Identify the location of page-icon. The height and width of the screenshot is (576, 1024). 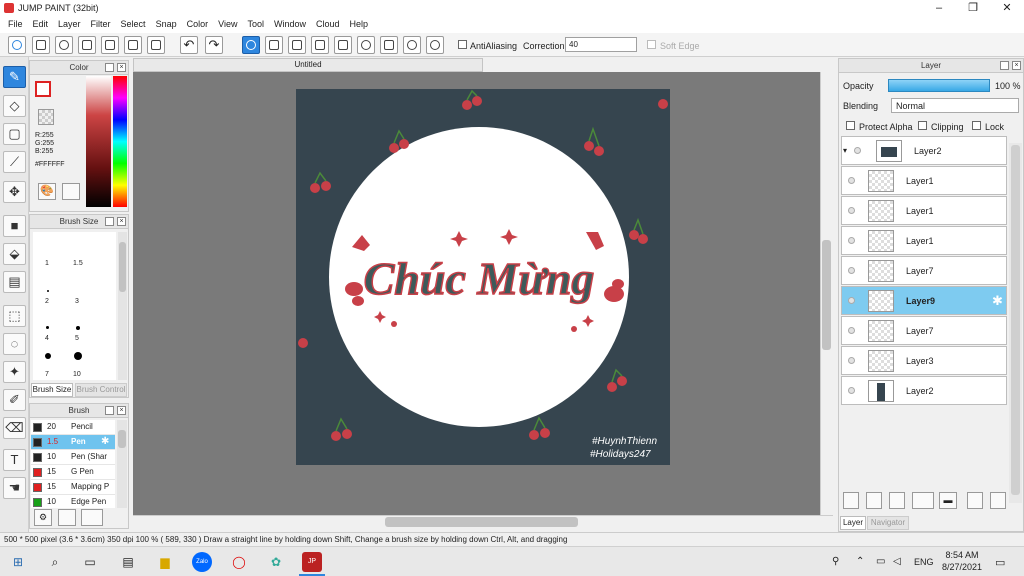
(133, 45).